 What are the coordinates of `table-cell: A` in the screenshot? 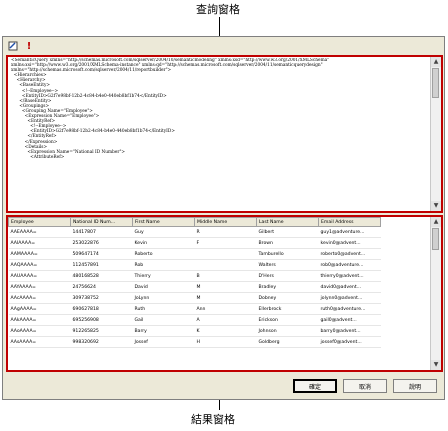 It's located at (225, 320).